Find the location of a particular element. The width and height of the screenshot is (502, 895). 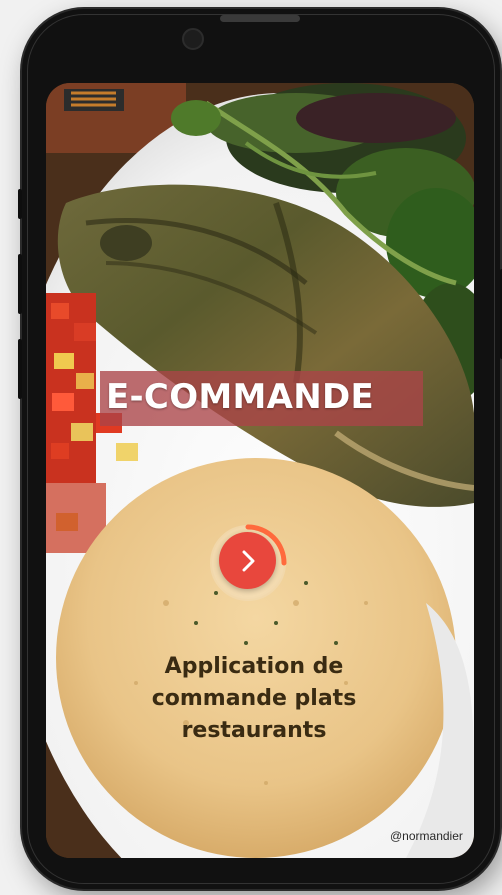

volume-up-button is located at coordinates (20, 284).